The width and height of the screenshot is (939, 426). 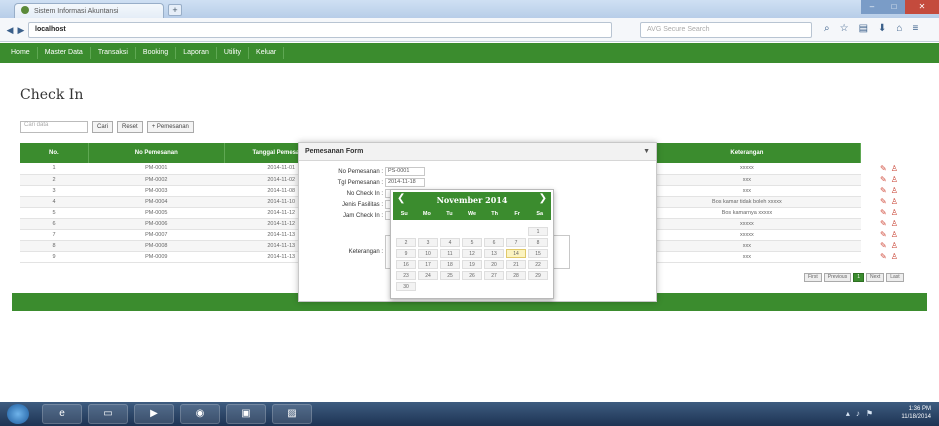 What do you see at coordinates (538, 275) in the screenshot?
I see `datepicker-day: 29` at bounding box center [538, 275].